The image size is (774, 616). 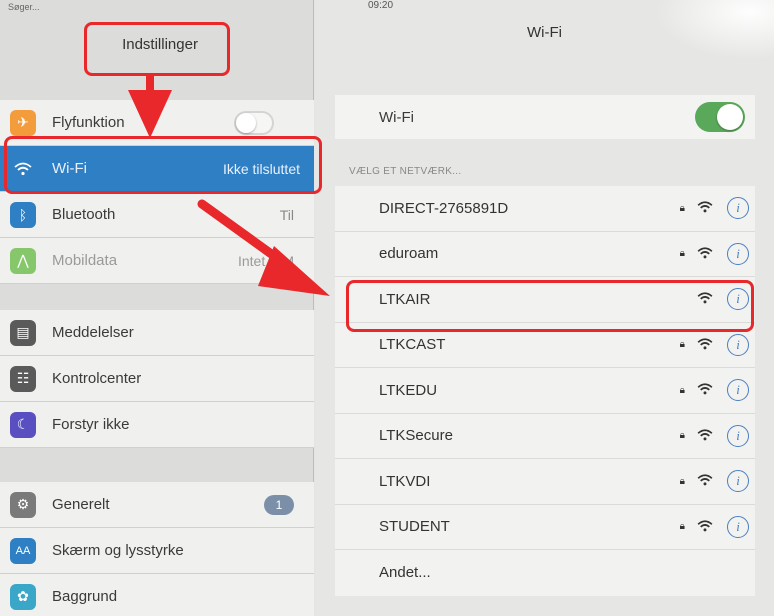 I want to click on network-name: DIRECT-2765891D, so click(x=444, y=208).